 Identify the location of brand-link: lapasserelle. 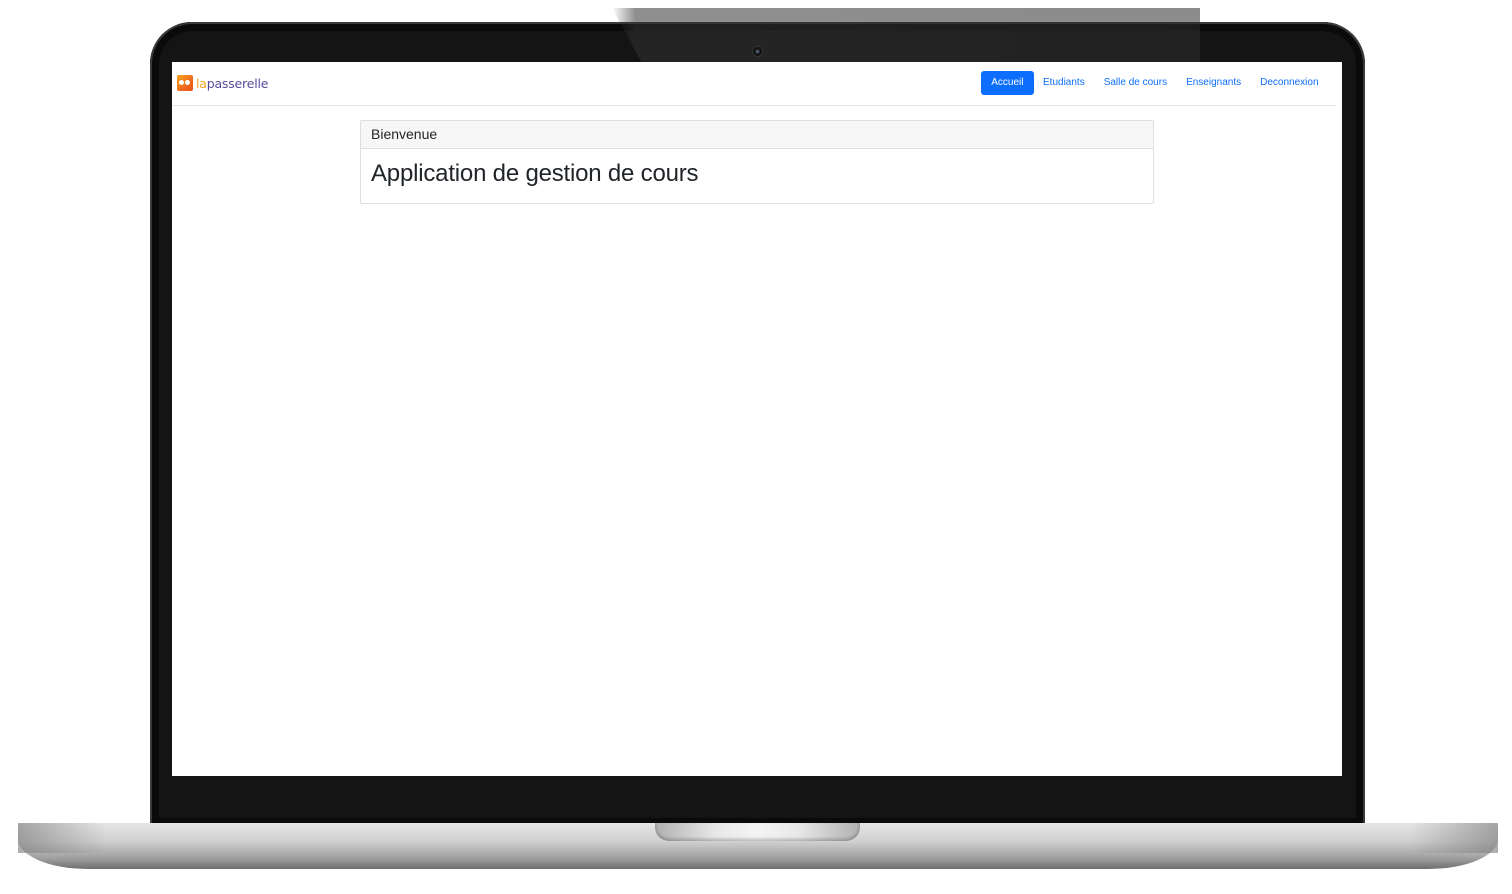
(222, 83).